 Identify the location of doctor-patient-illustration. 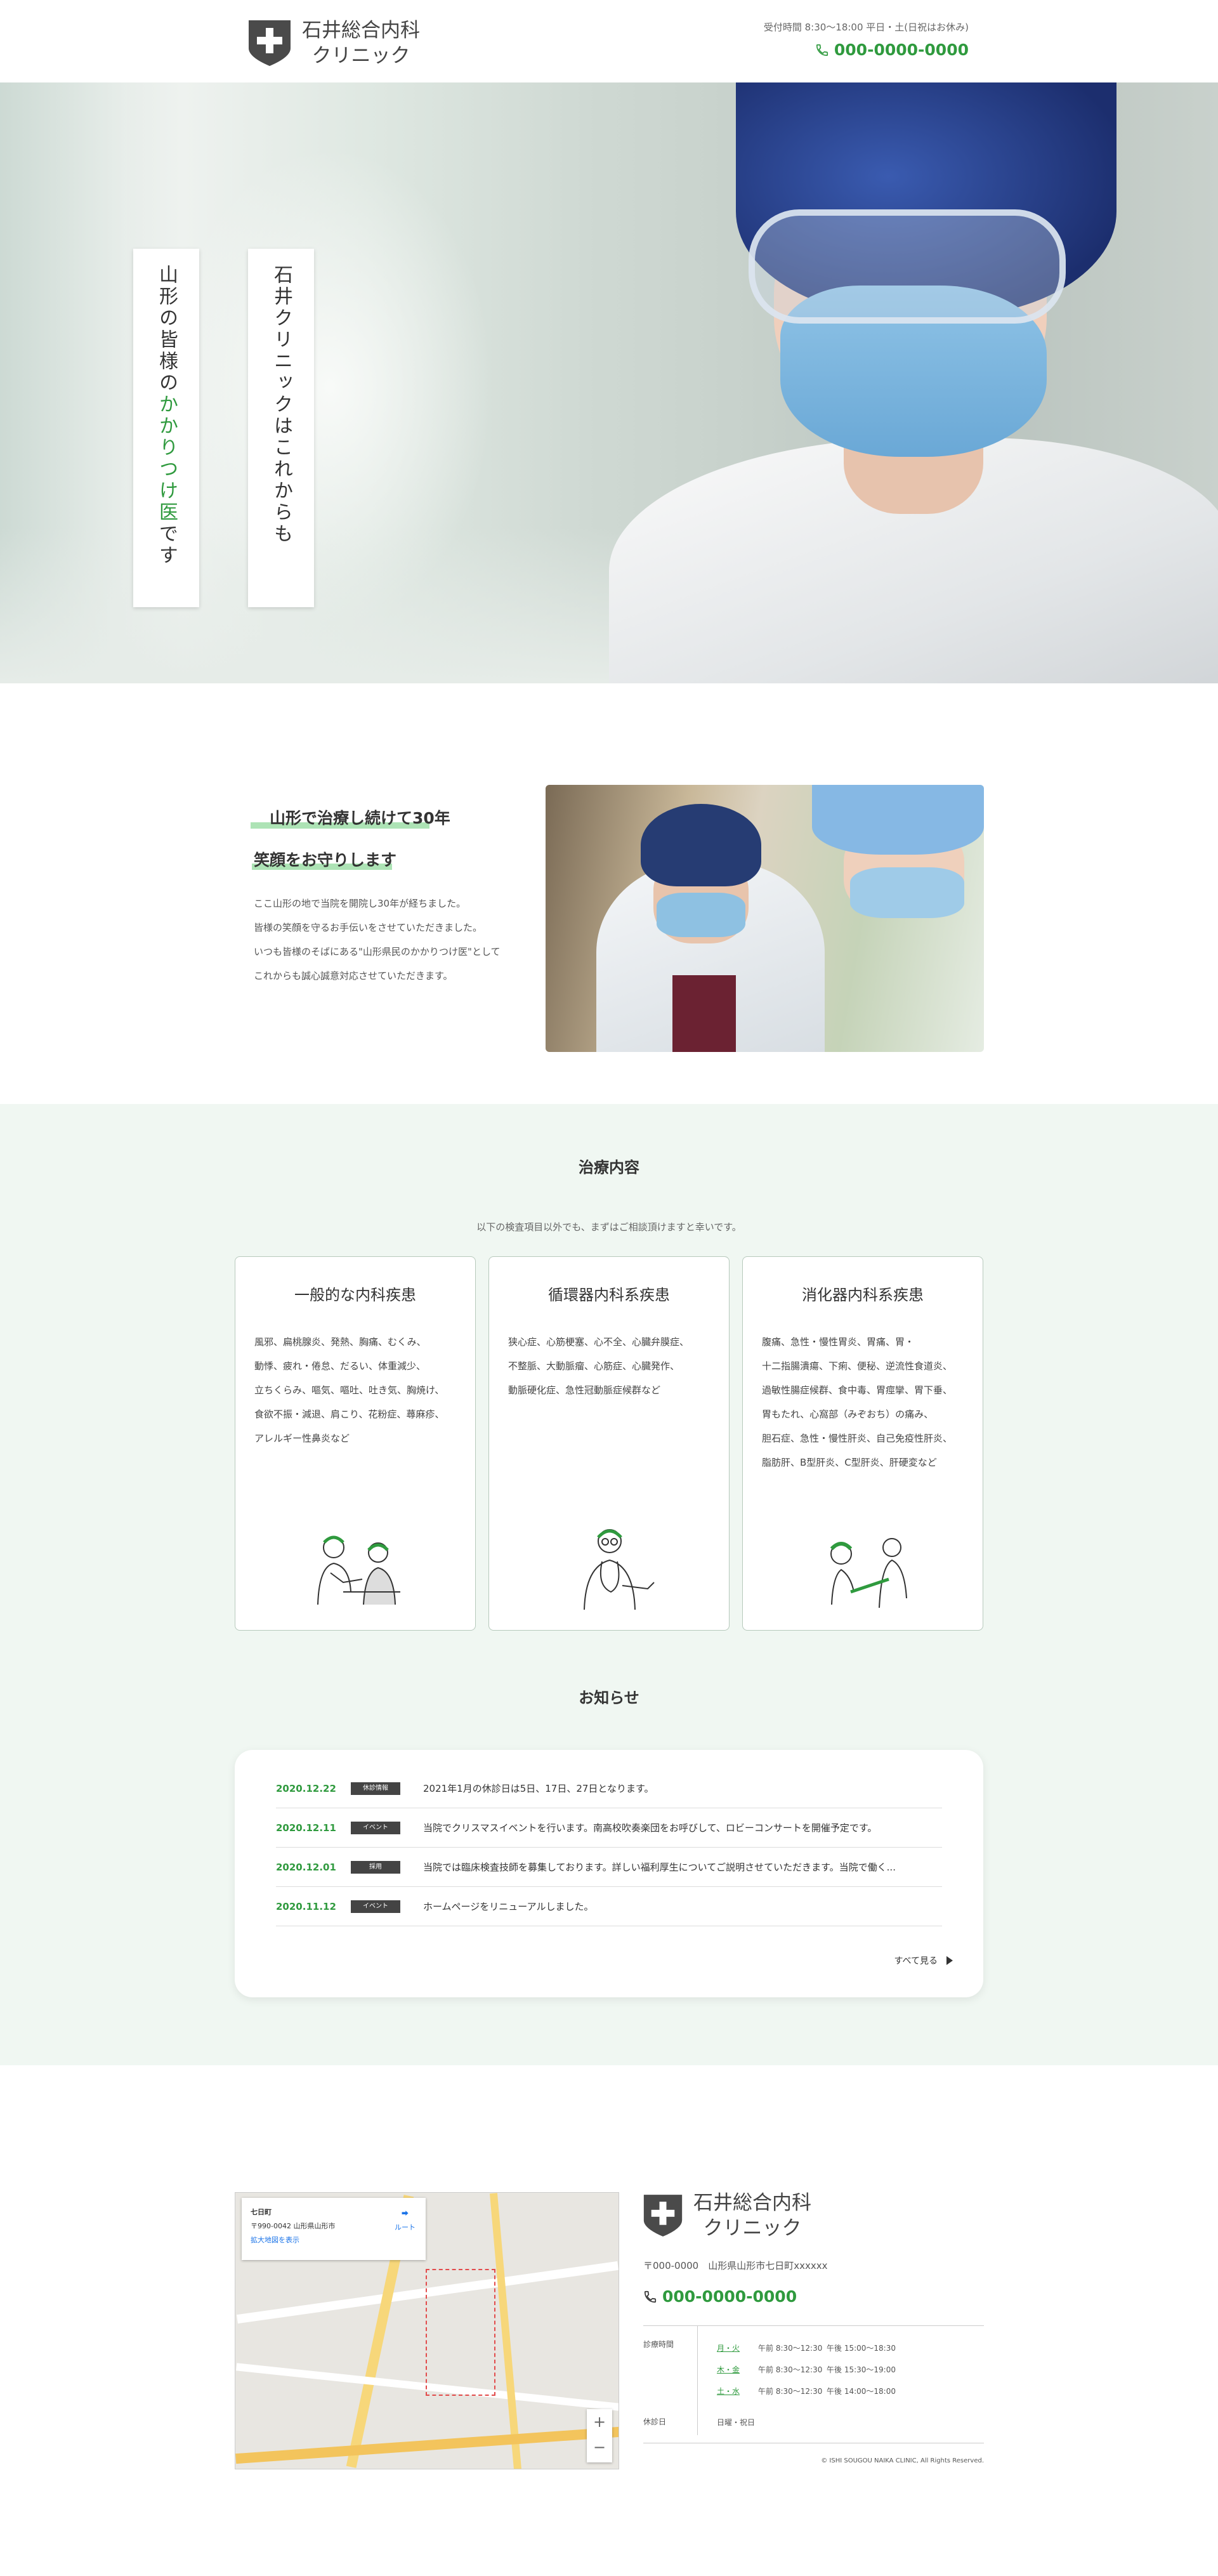
(358, 1570).